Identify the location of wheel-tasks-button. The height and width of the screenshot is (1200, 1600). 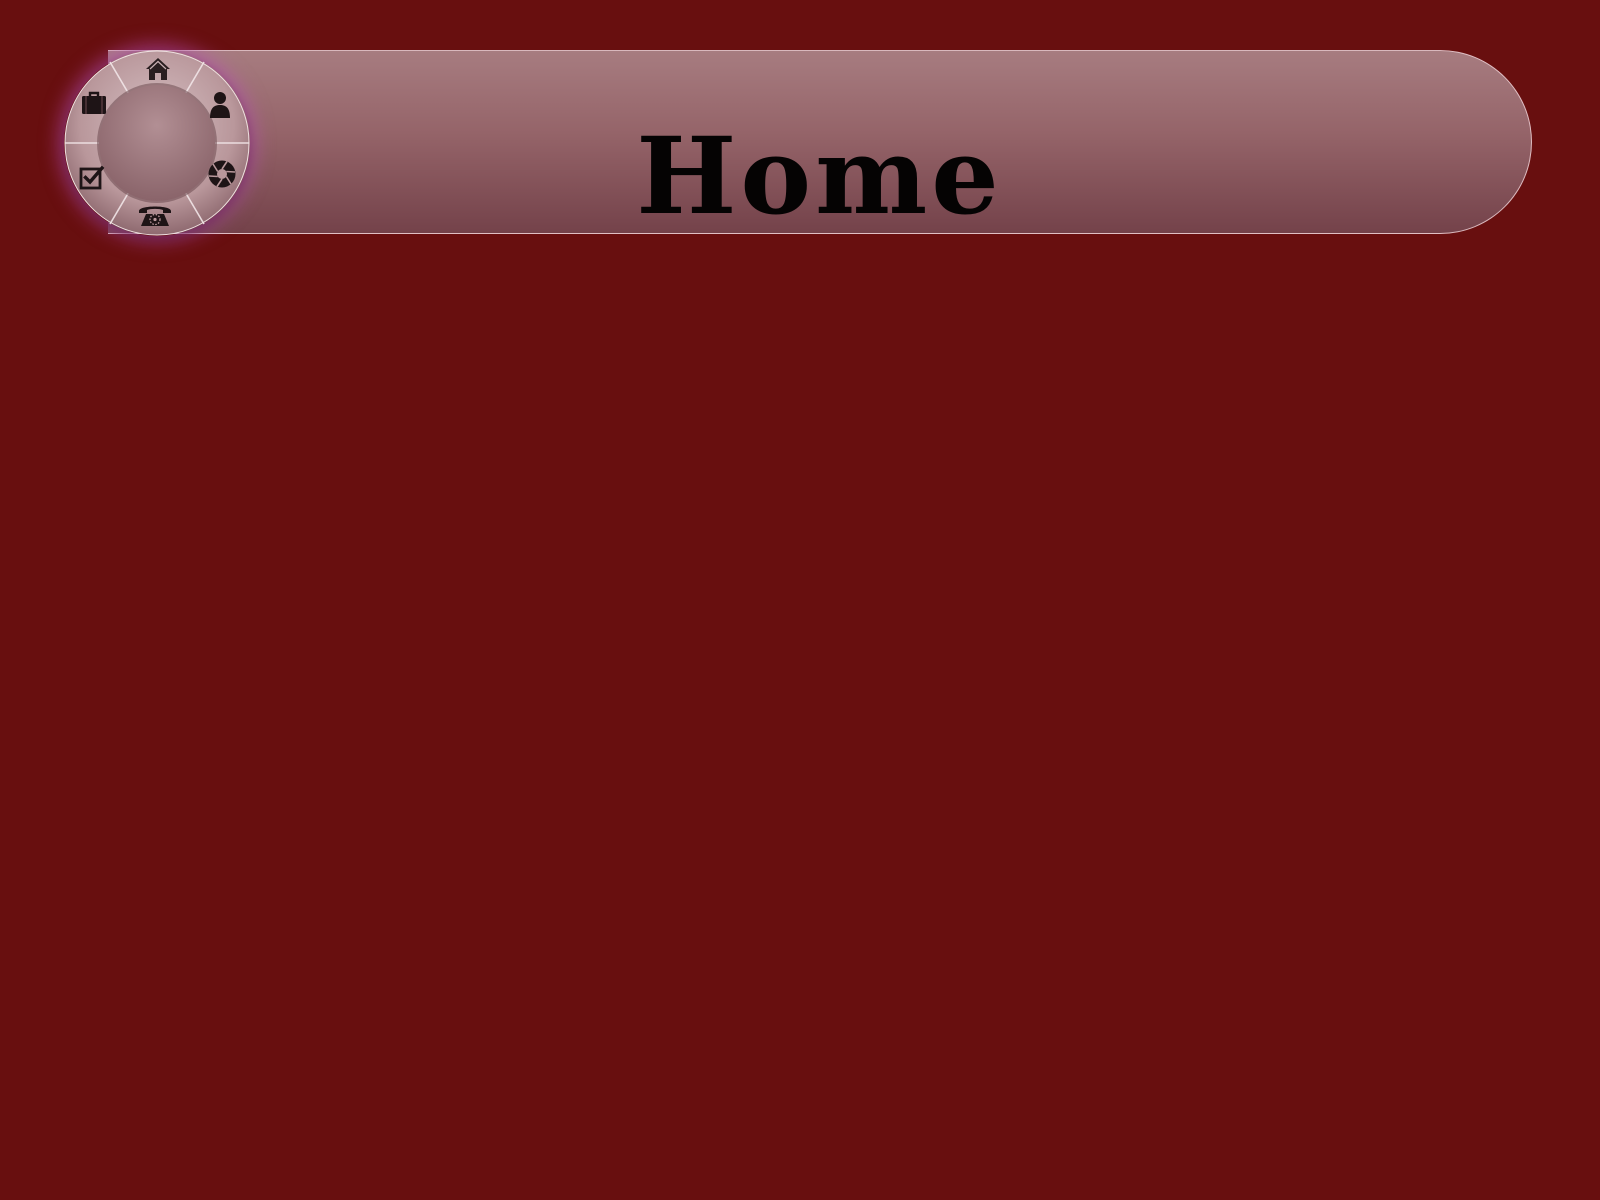
(92, 177).